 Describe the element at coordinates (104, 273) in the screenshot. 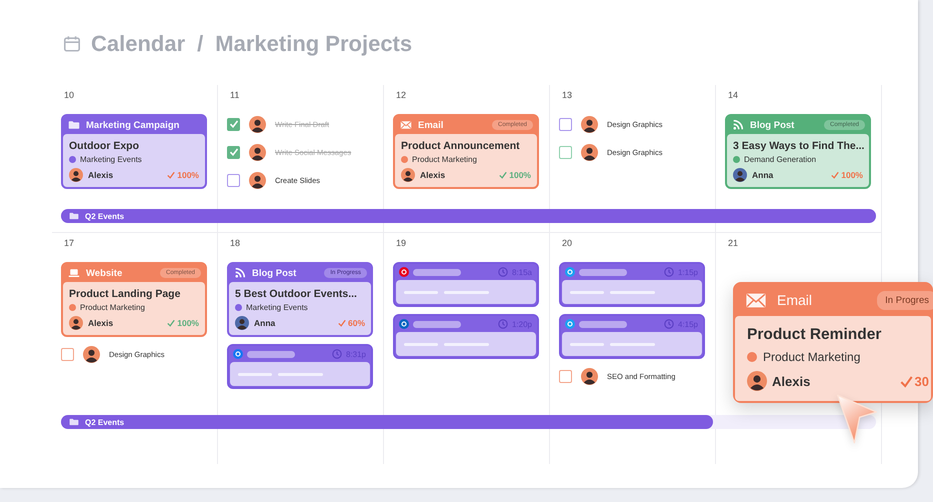

I see `card-type-label: Website` at that location.